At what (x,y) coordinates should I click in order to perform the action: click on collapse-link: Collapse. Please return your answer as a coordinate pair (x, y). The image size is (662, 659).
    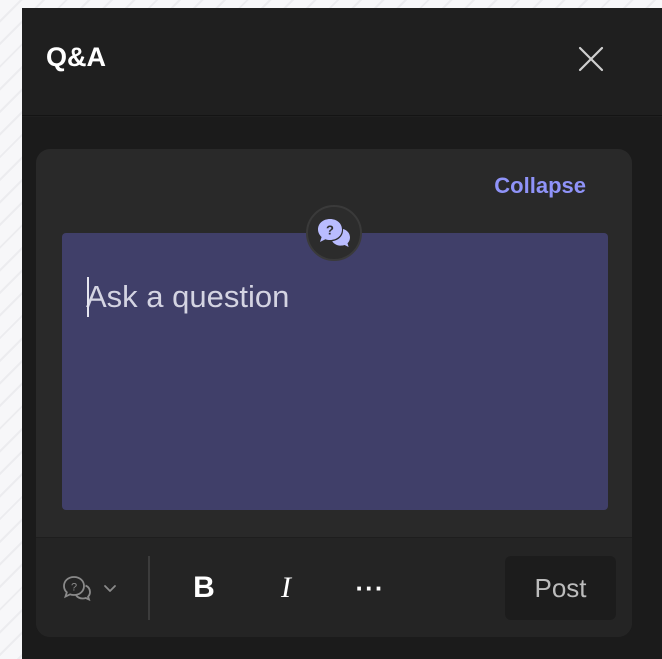
    Looking at the image, I should click on (540, 186).